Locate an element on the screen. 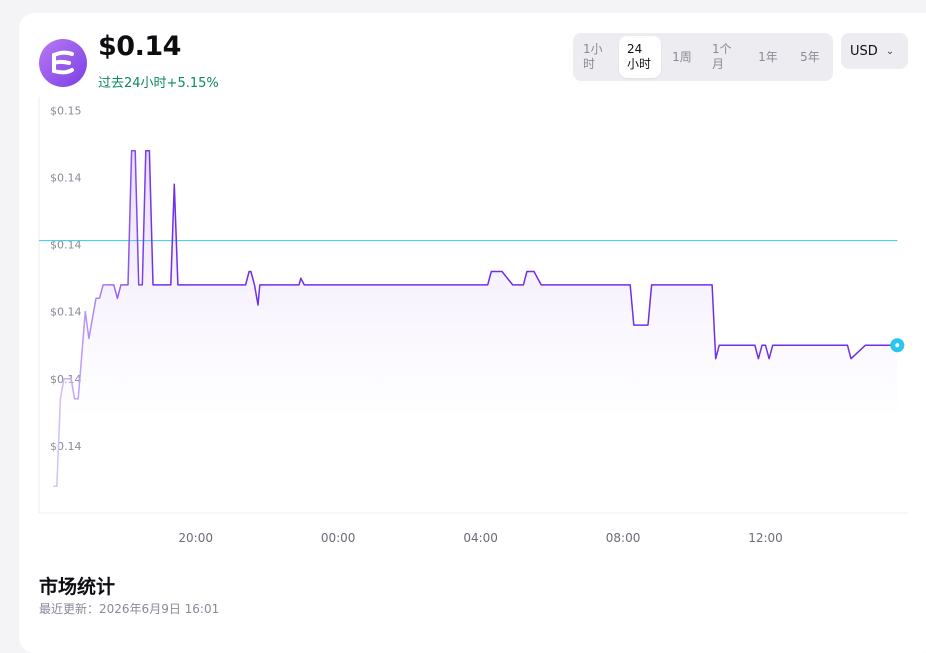  x-axis: 20:00 00:00 04:00 08:00 12:00 is located at coordinates (480, 538).